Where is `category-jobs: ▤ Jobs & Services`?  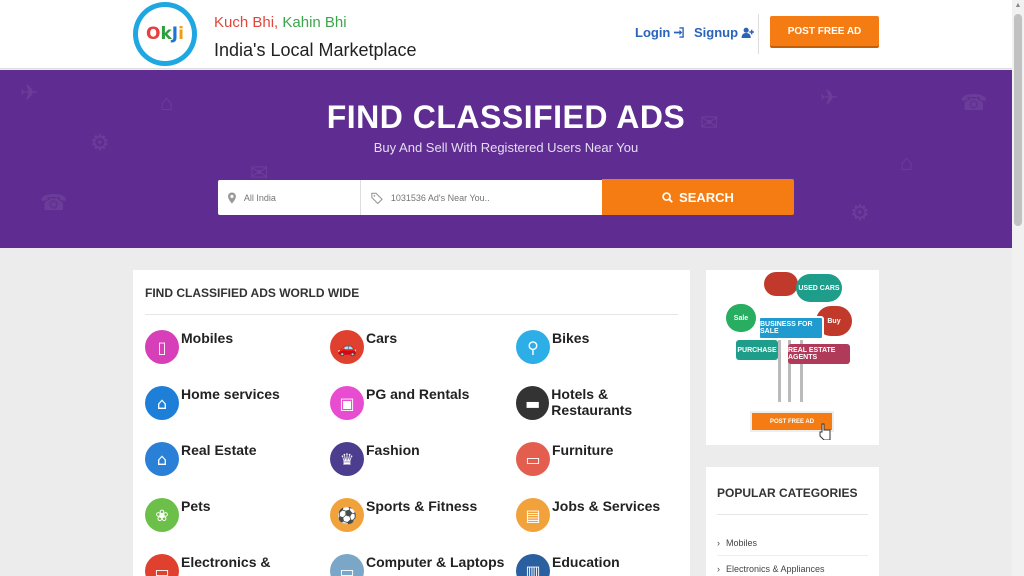 category-jobs: ▤ Jobs & Services is located at coordinates (588, 515).